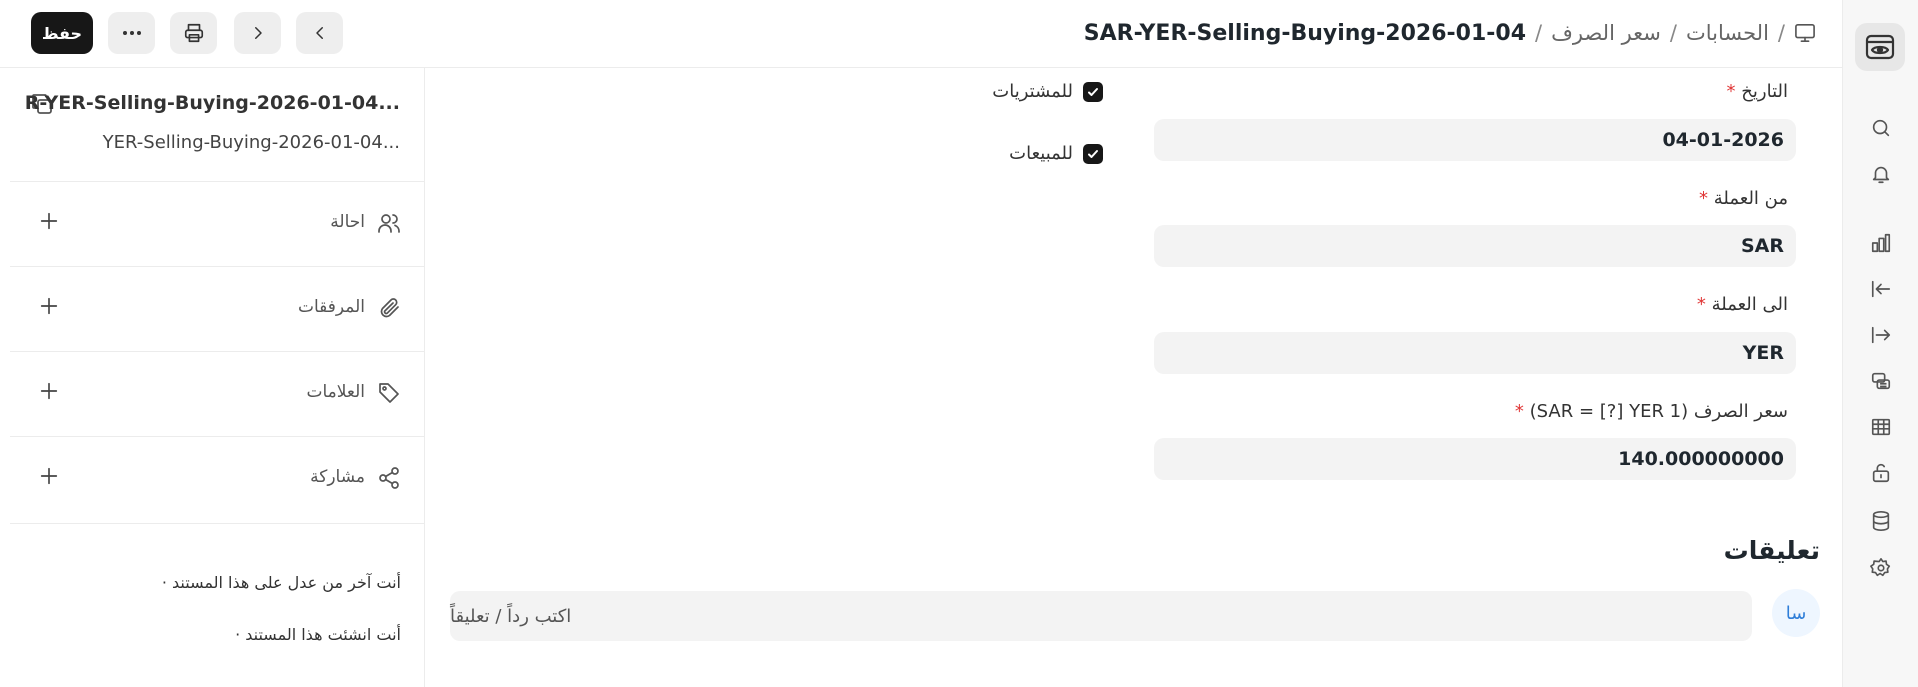  What do you see at coordinates (1881, 568) in the screenshot?
I see `gear-icon` at bounding box center [1881, 568].